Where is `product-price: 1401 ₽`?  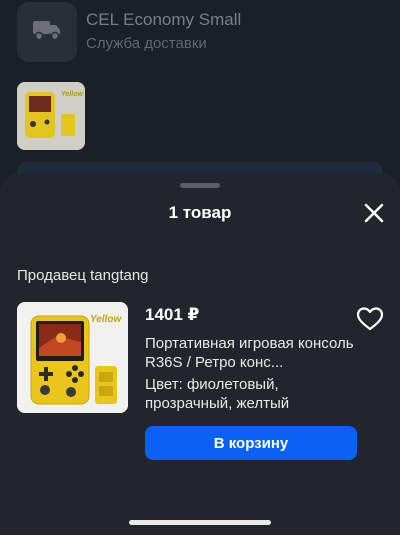 product-price: 1401 ₽ is located at coordinates (172, 314).